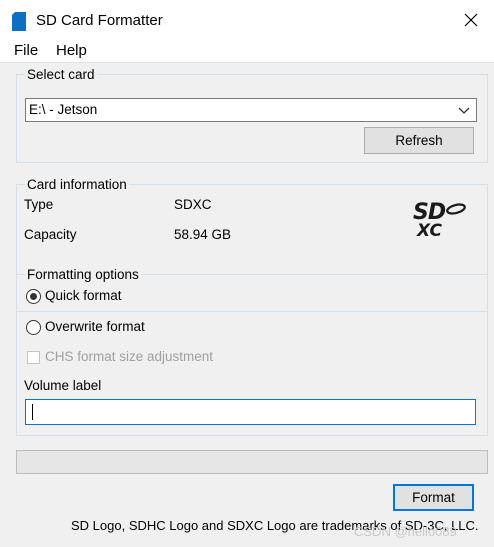 The height and width of the screenshot is (547, 494). I want to click on close-icon, so click(471, 20).